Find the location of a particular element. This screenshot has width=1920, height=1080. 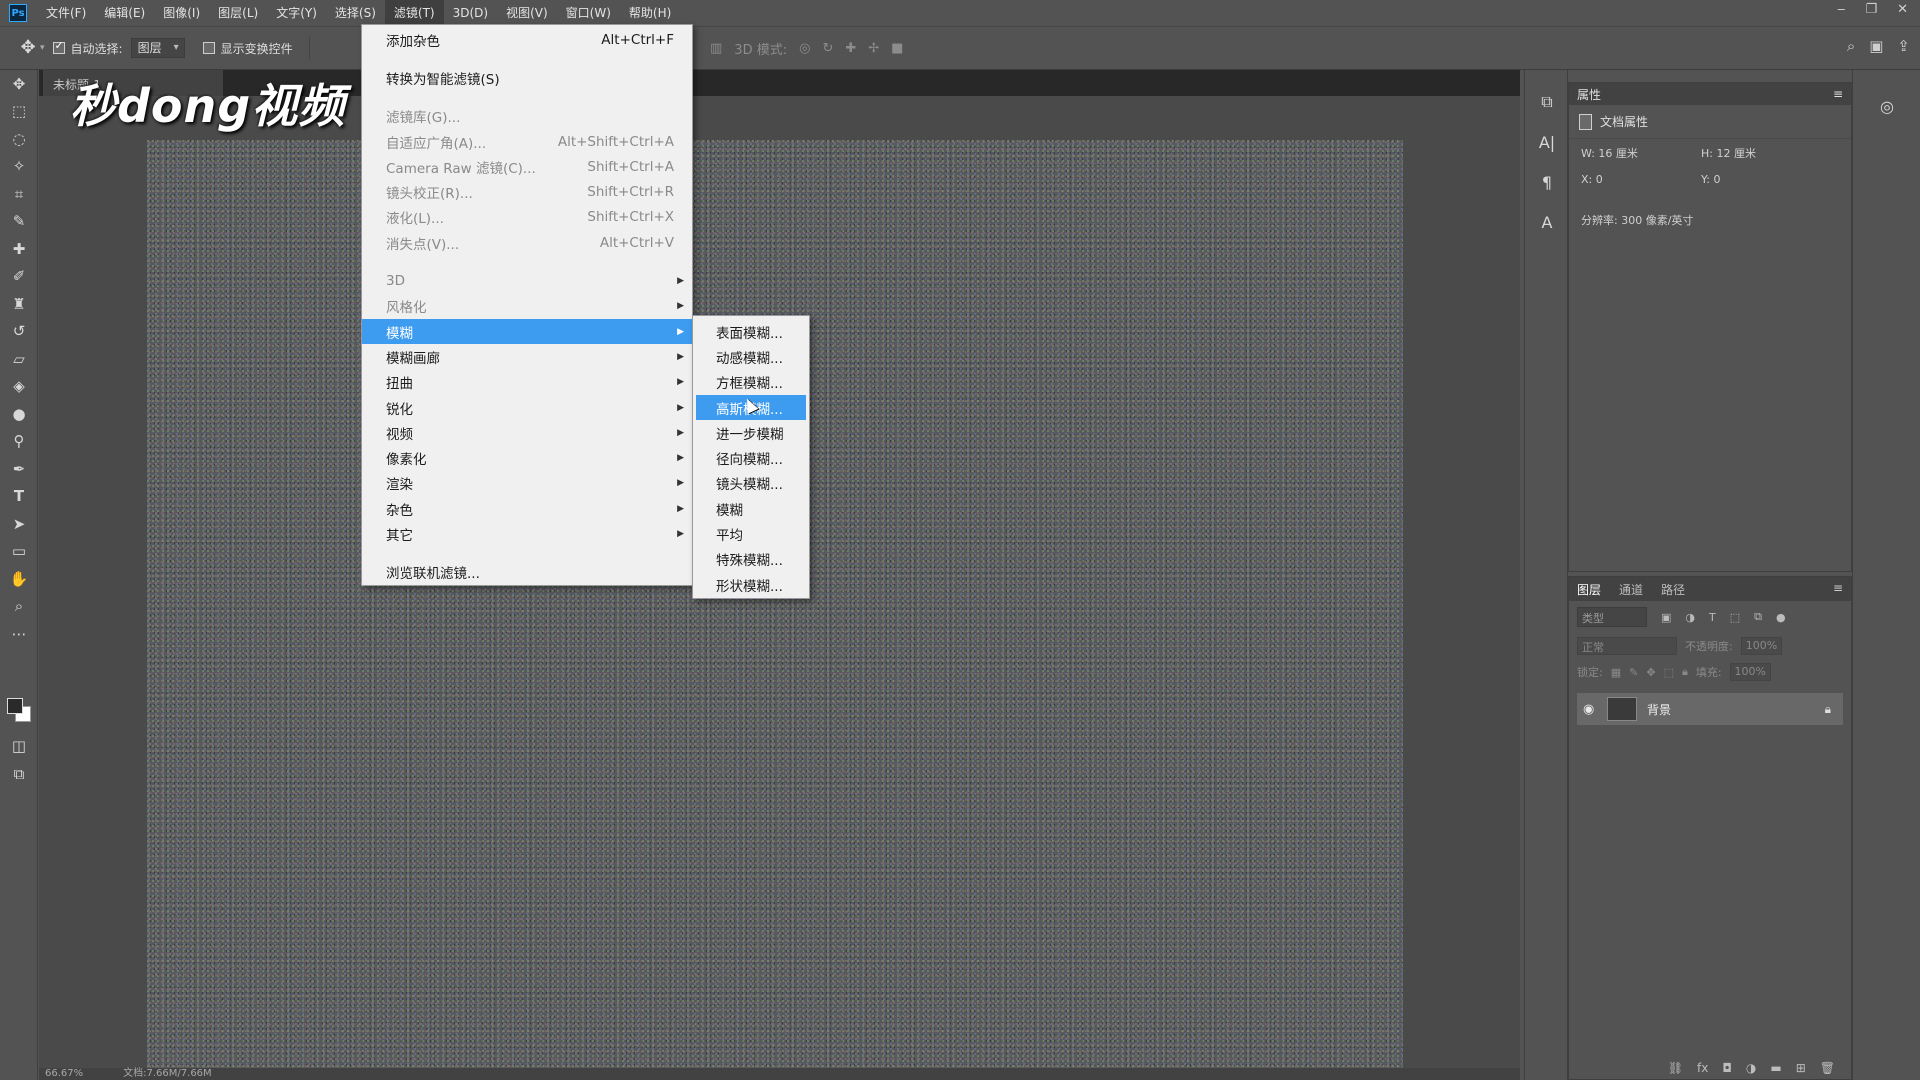

lock-transparent-icon: ▦ is located at coordinates (1616, 672).